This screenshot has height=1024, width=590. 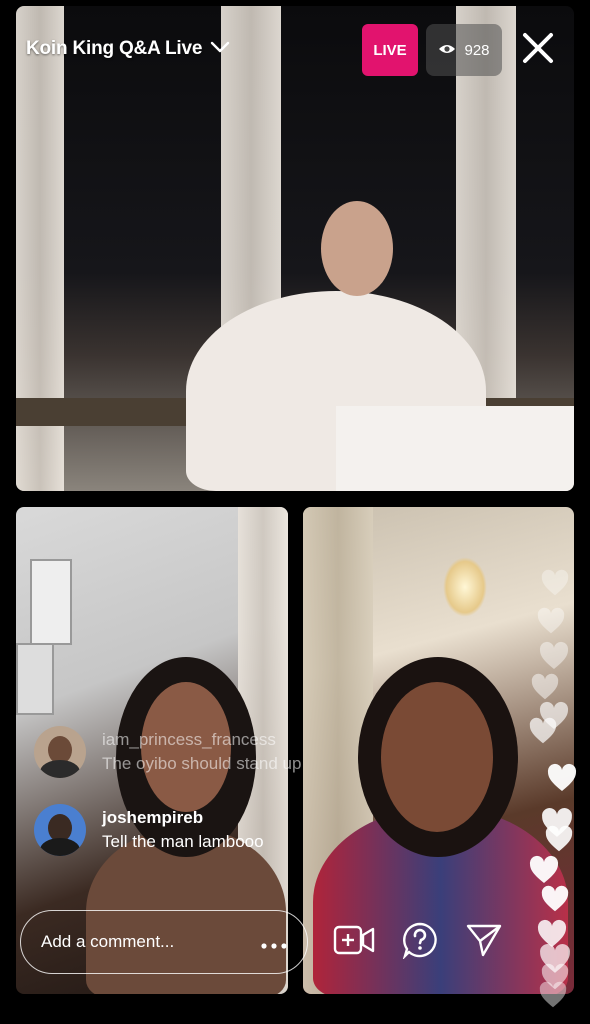 What do you see at coordinates (295, 50) in the screenshot?
I see `live-header: Koin King Q&A Live LIVE 928` at bounding box center [295, 50].